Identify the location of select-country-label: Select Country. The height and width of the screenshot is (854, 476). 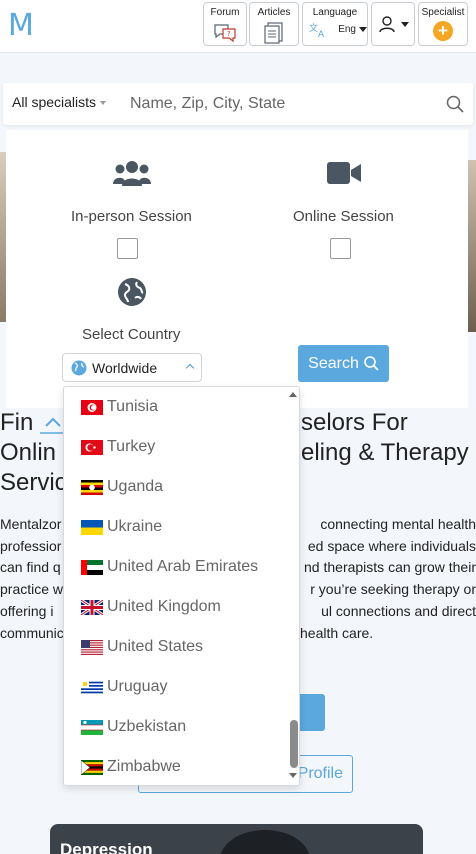
(131, 334).